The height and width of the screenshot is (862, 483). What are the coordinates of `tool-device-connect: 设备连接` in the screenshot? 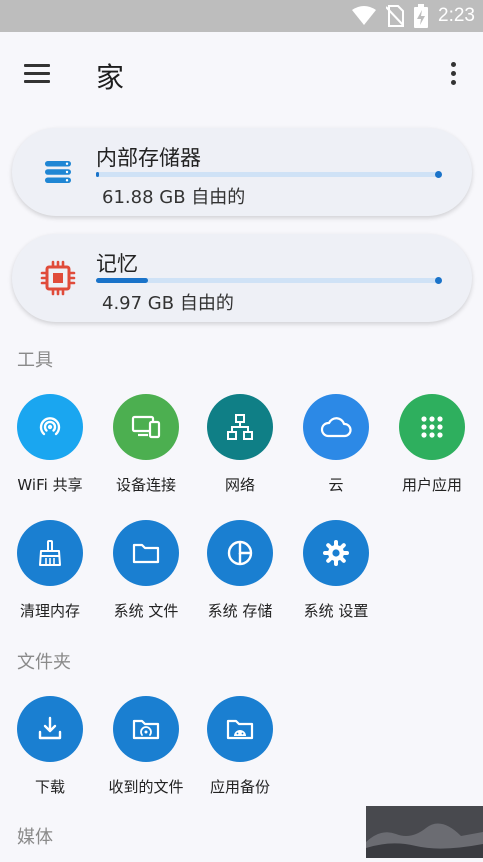 It's located at (146, 444).